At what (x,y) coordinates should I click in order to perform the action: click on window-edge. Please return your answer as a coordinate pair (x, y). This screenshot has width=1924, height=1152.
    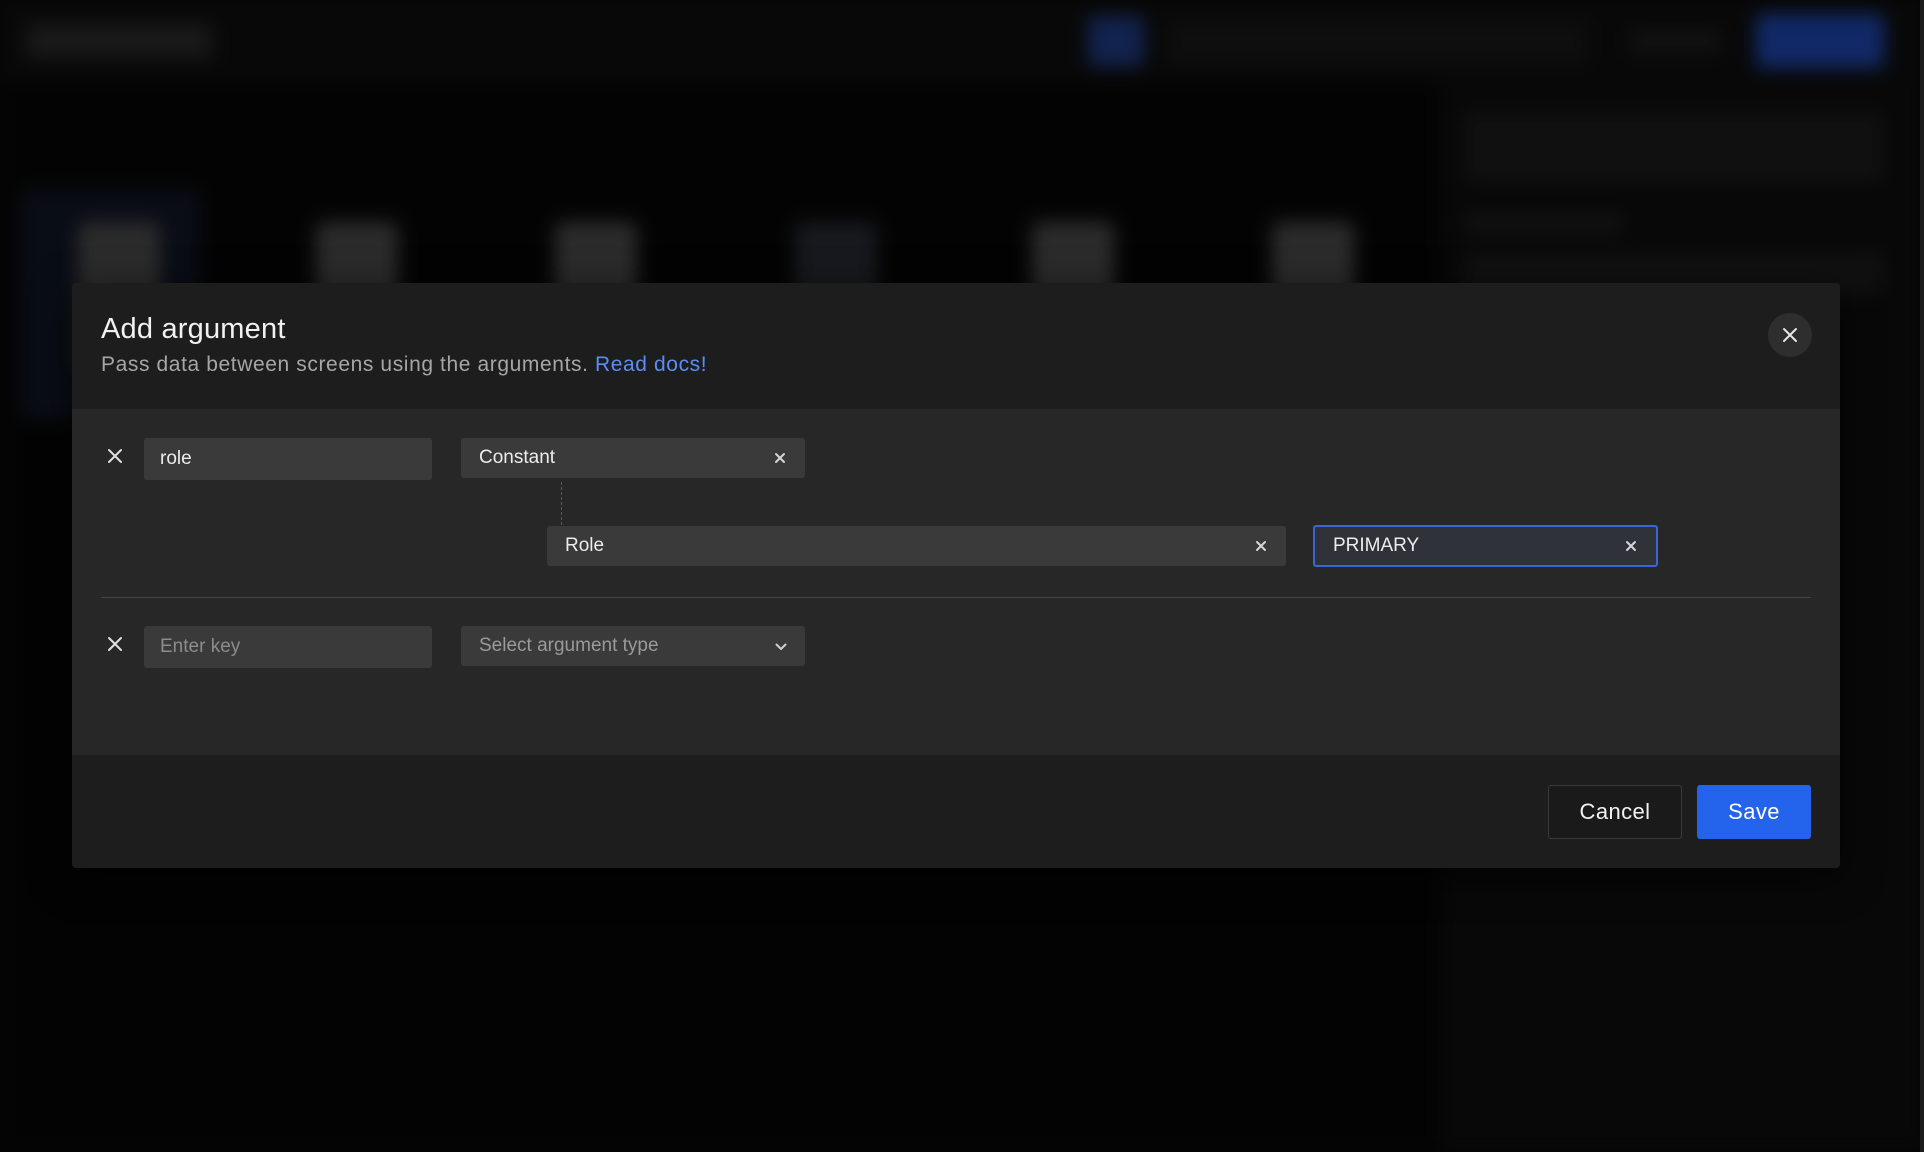
    Looking at the image, I should click on (1922, 576).